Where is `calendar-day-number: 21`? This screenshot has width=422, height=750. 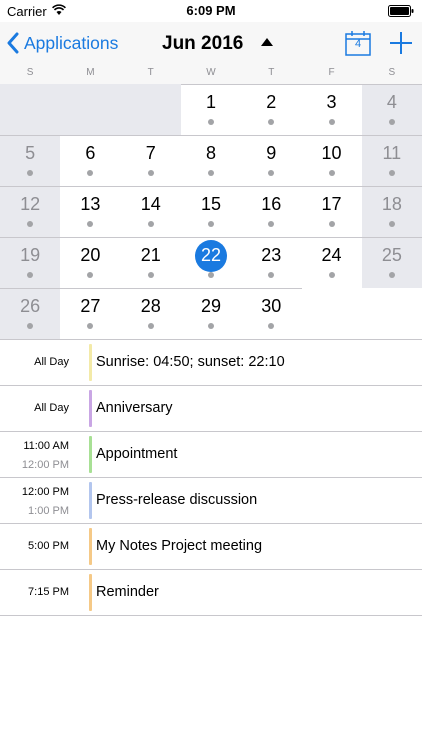 calendar-day-number: 21 is located at coordinates (150, 255).